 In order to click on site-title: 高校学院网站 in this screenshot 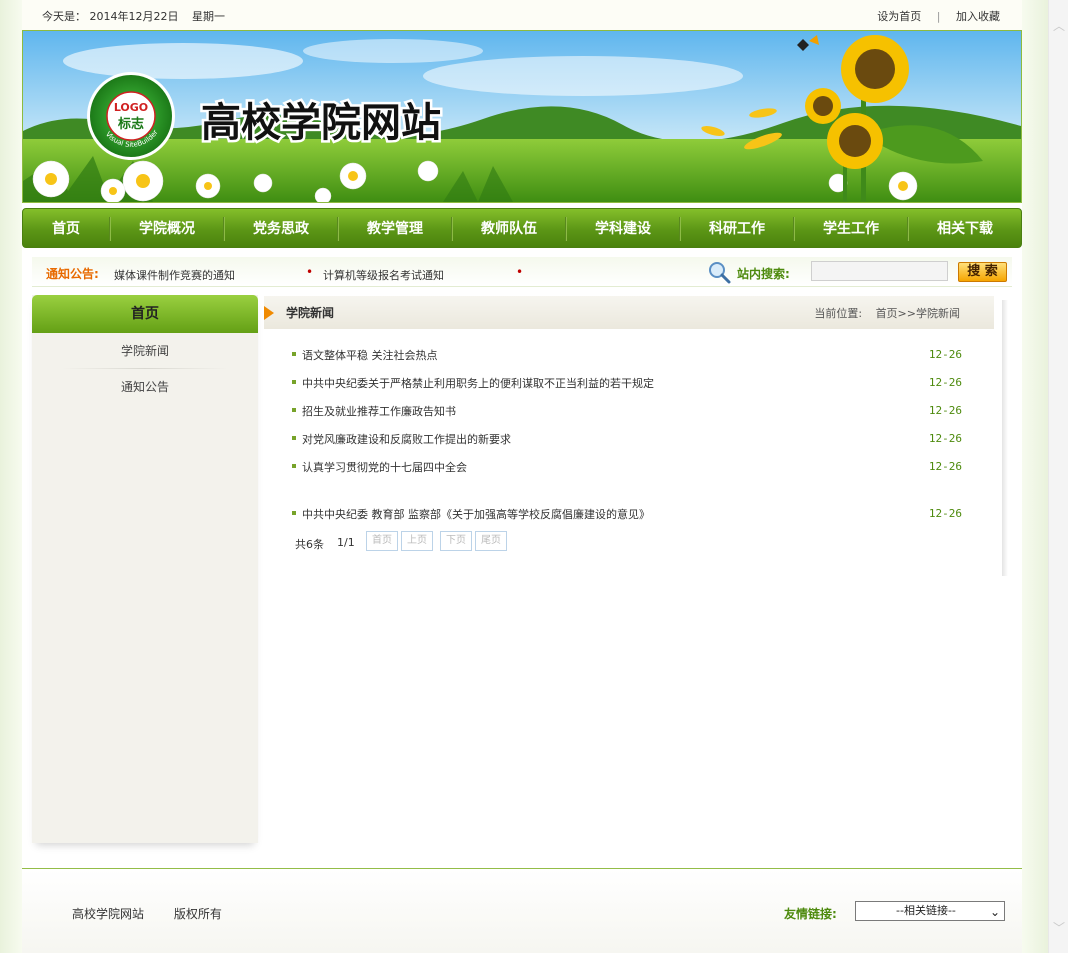, I will do `click(321, 122)`.